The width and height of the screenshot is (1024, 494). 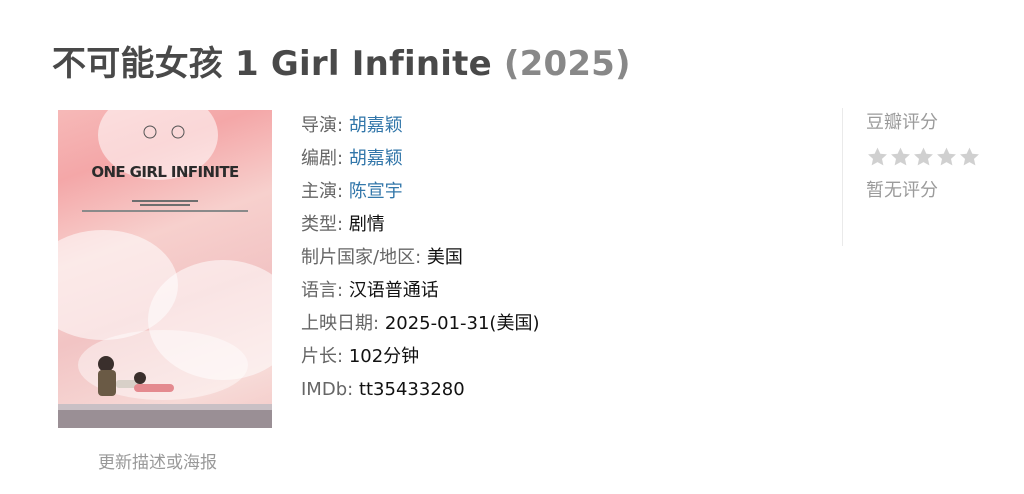 What do you see at coordinates (902, 122) in the screenshot?
I see `rating-heading: 豆瓣评分` at bounding box center [902, 122].